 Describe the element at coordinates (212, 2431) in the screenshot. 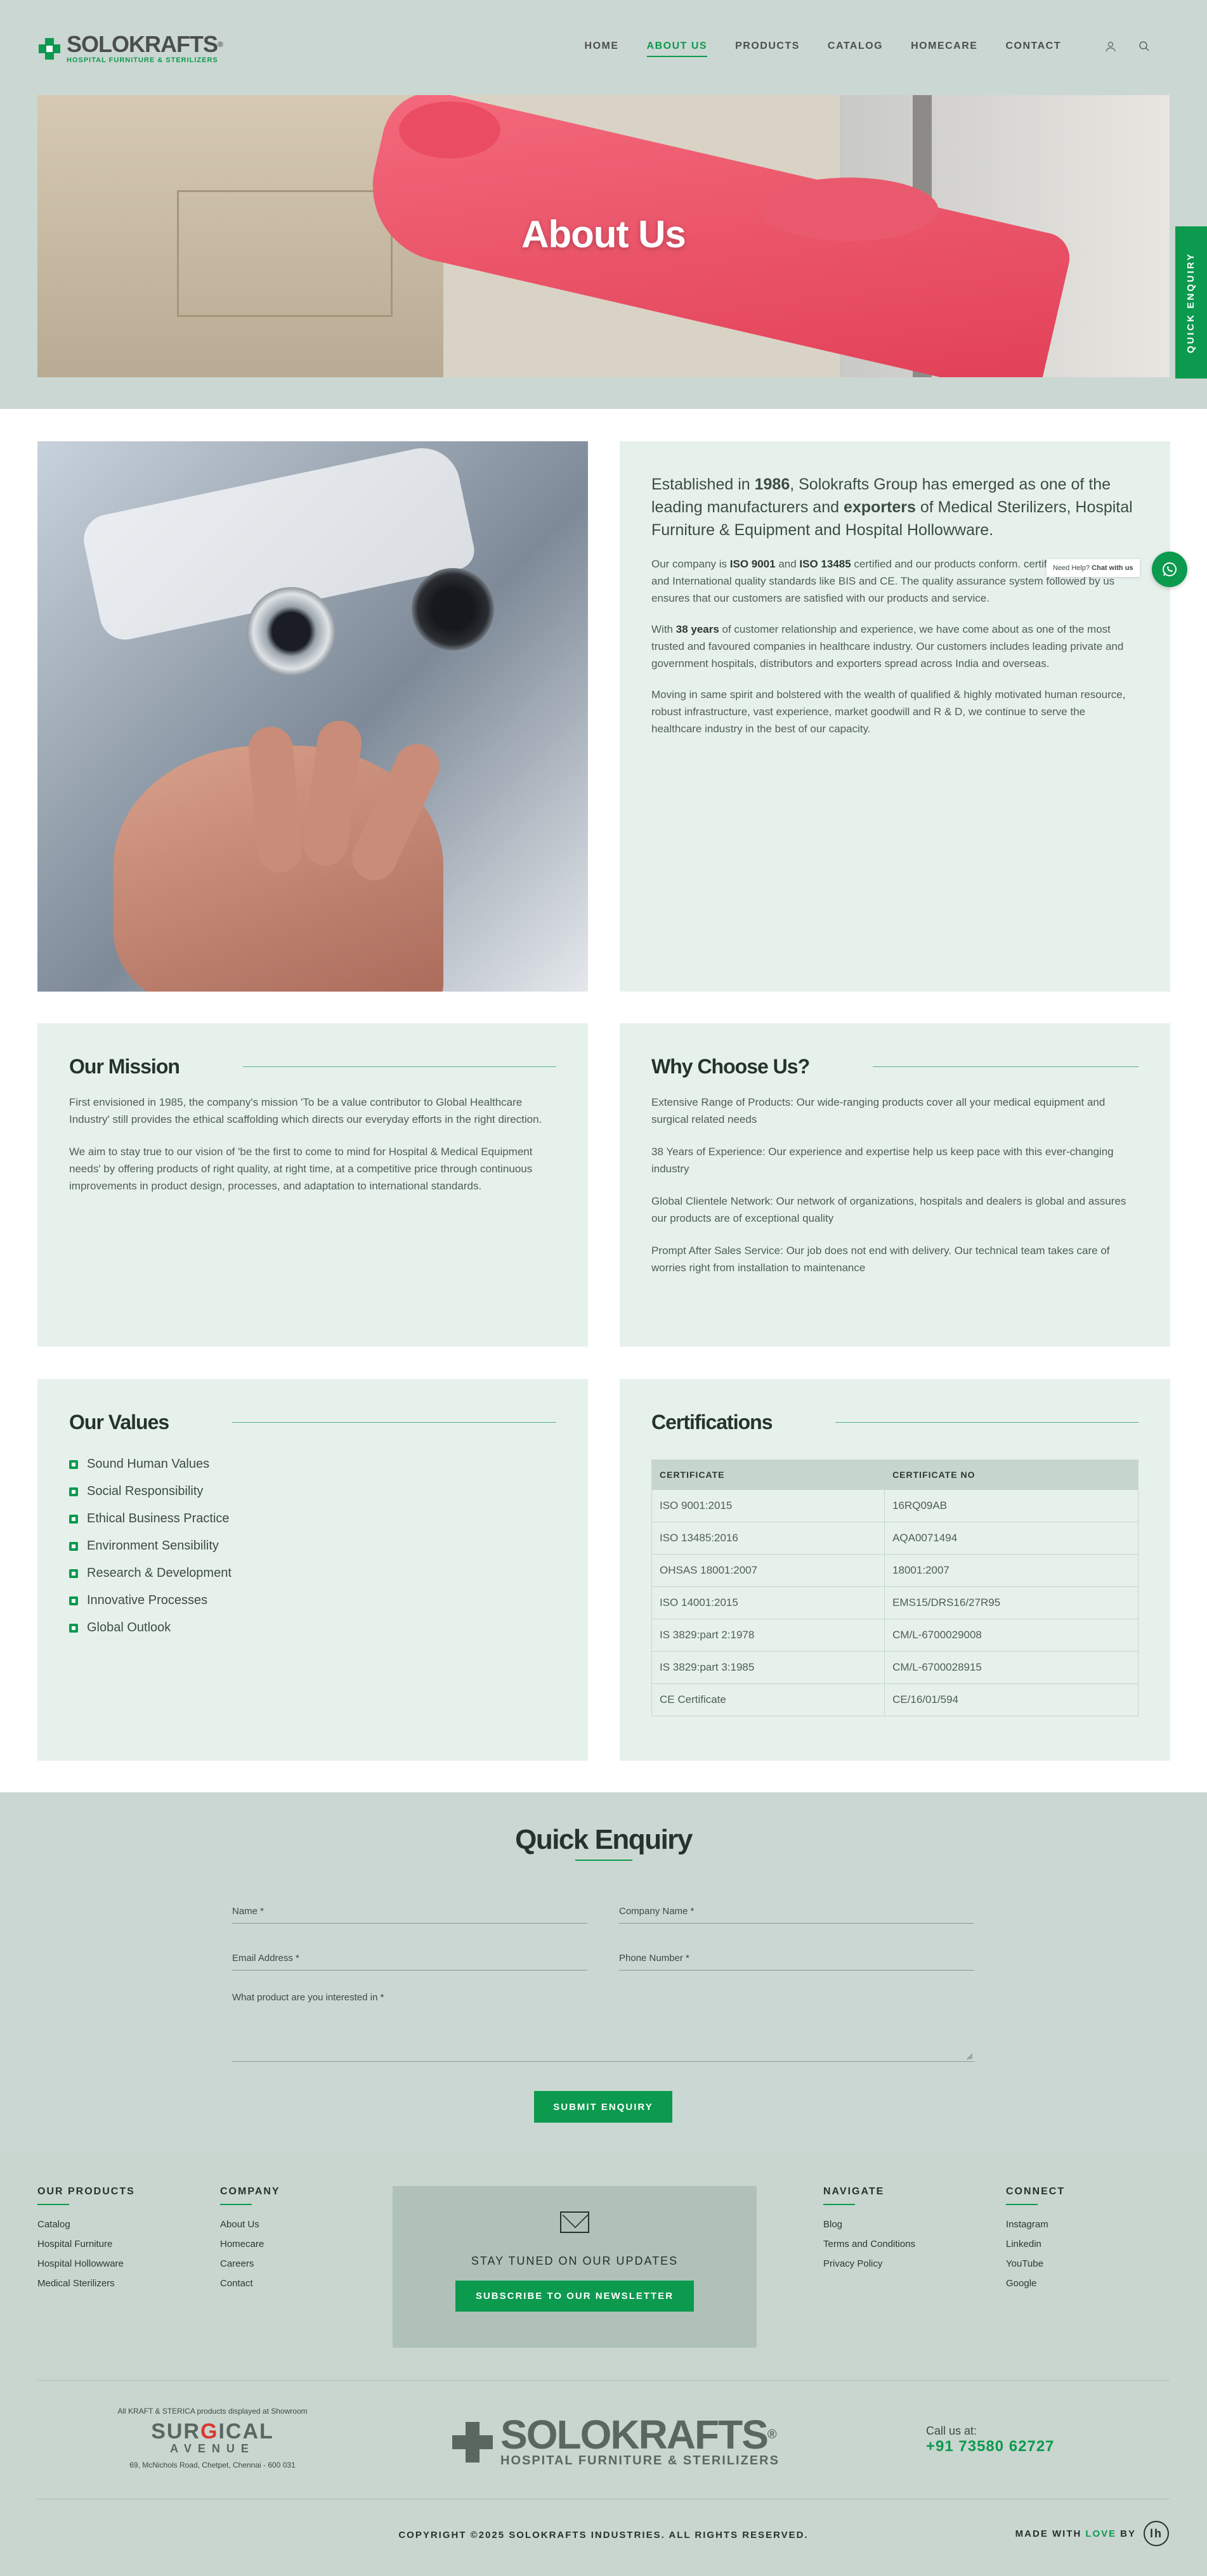

I see `showroom-logo: SURGICAL` at that location.